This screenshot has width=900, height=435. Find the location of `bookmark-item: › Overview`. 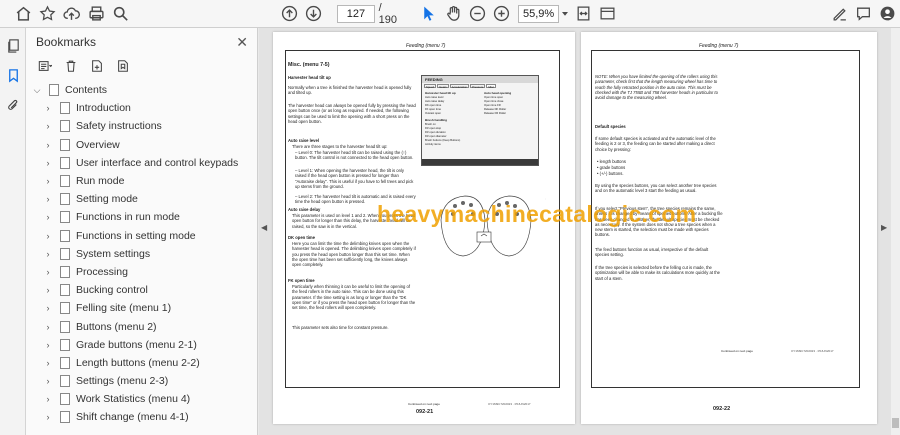

bookmark-item: › Overview is located at coordinates (141, 145).